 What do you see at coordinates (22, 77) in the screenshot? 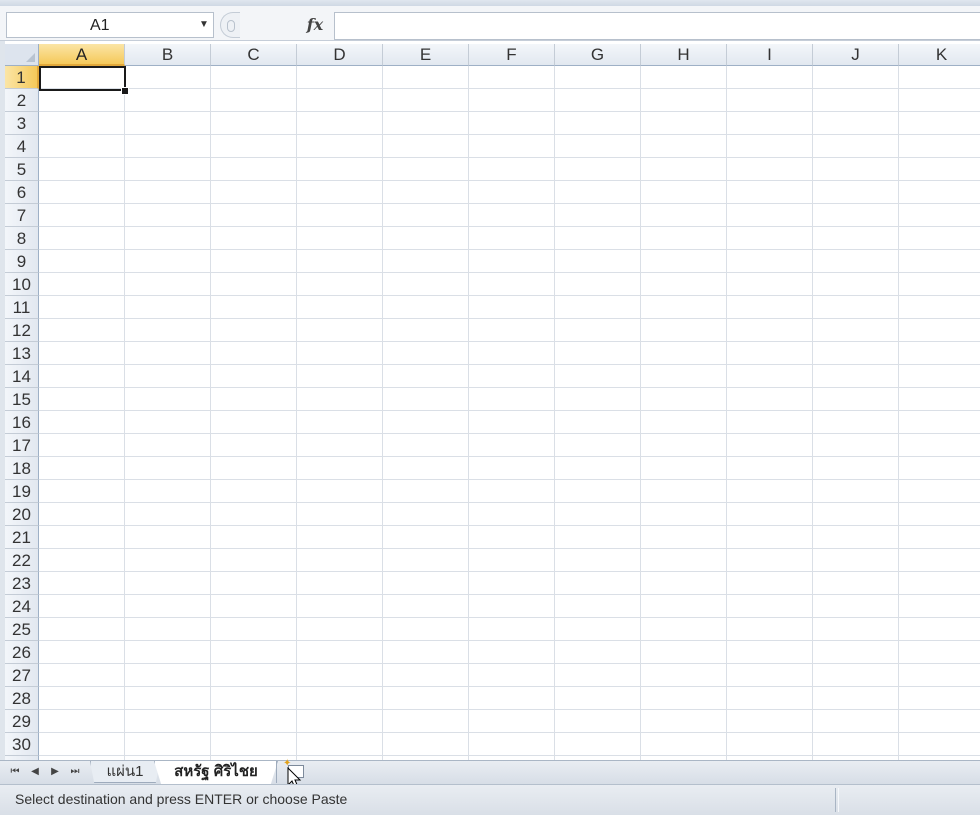
I see `row-header-1: 1` at bounding box center [22, 77].